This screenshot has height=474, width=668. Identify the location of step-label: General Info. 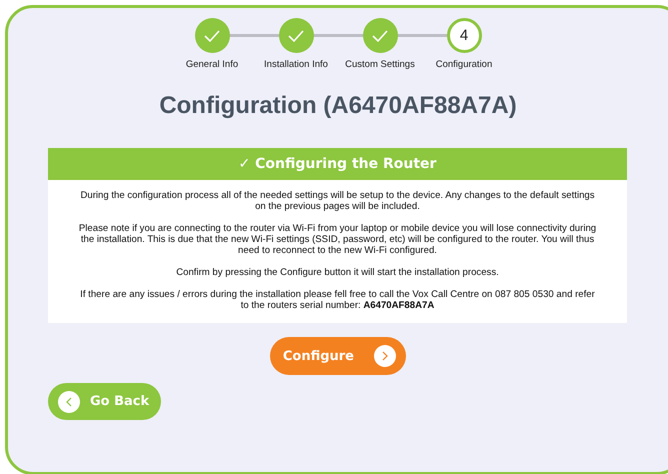
(212, 64).